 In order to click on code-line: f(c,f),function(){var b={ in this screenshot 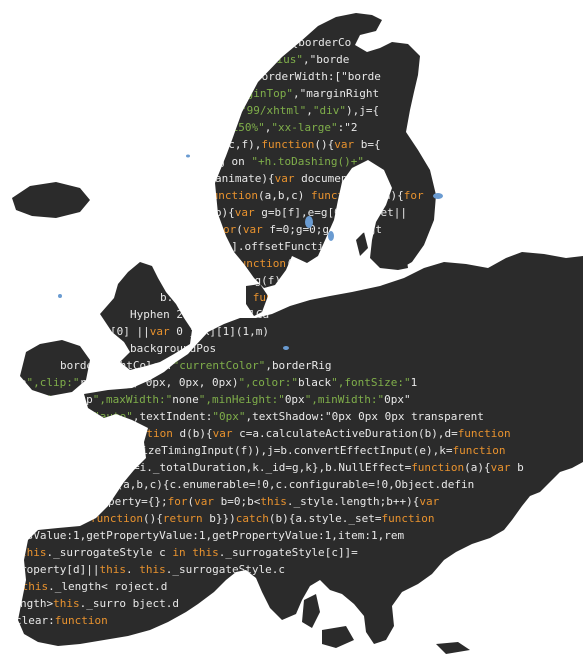, I will do `click(298, 144)`.